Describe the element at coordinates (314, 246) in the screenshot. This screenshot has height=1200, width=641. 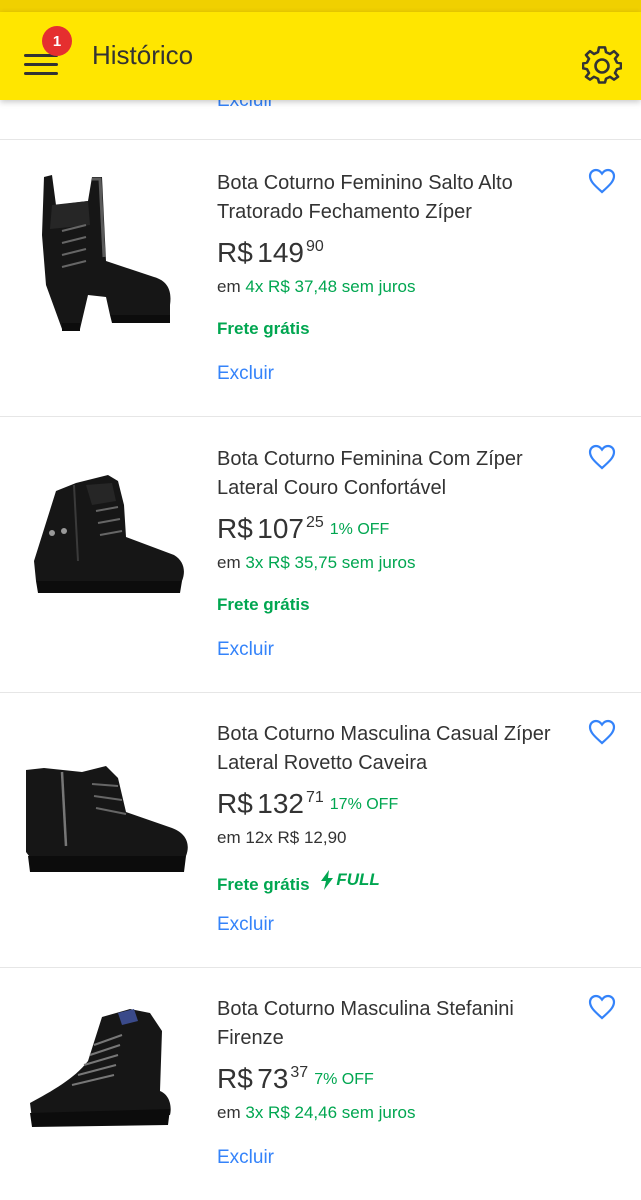
I see `price-cents: 90` at that location.